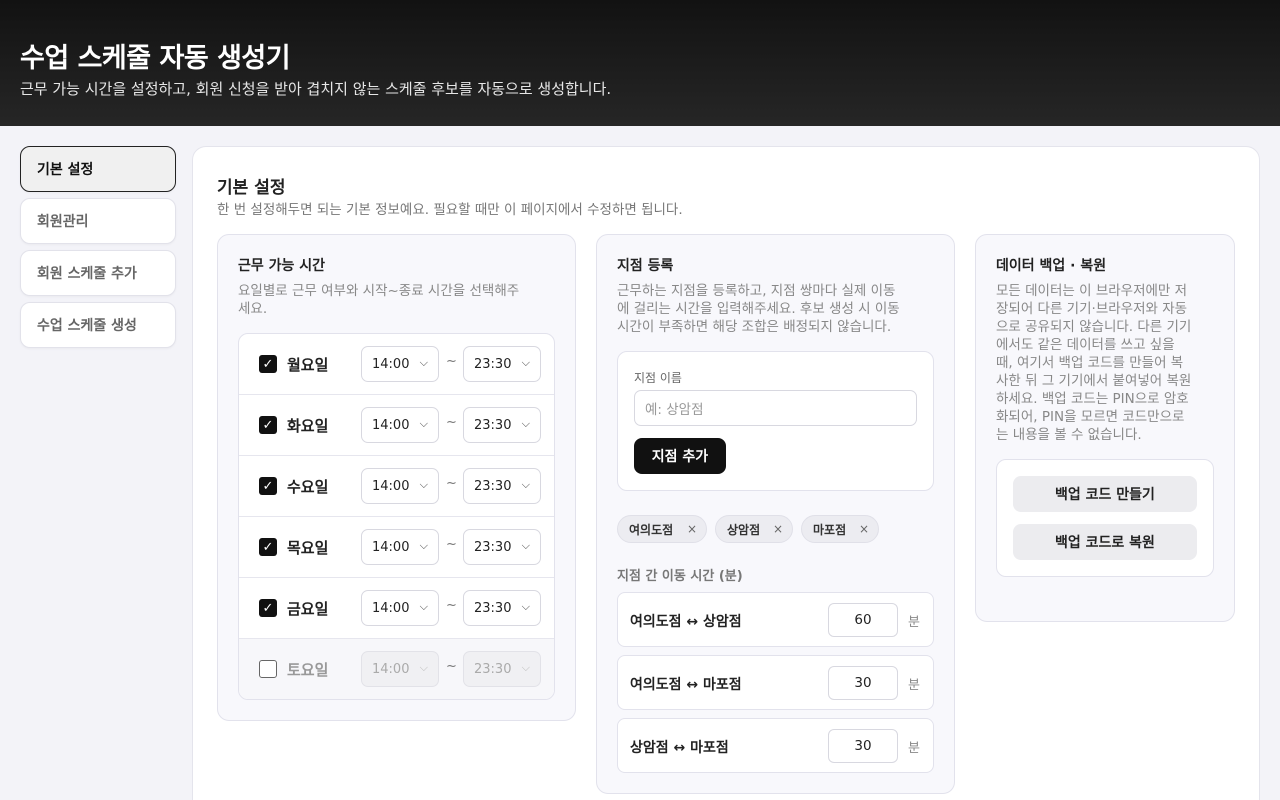 The image size is (1280, 800). I want to click on wednesday-start-select: 14:00 ⌵, so click(400, 486).